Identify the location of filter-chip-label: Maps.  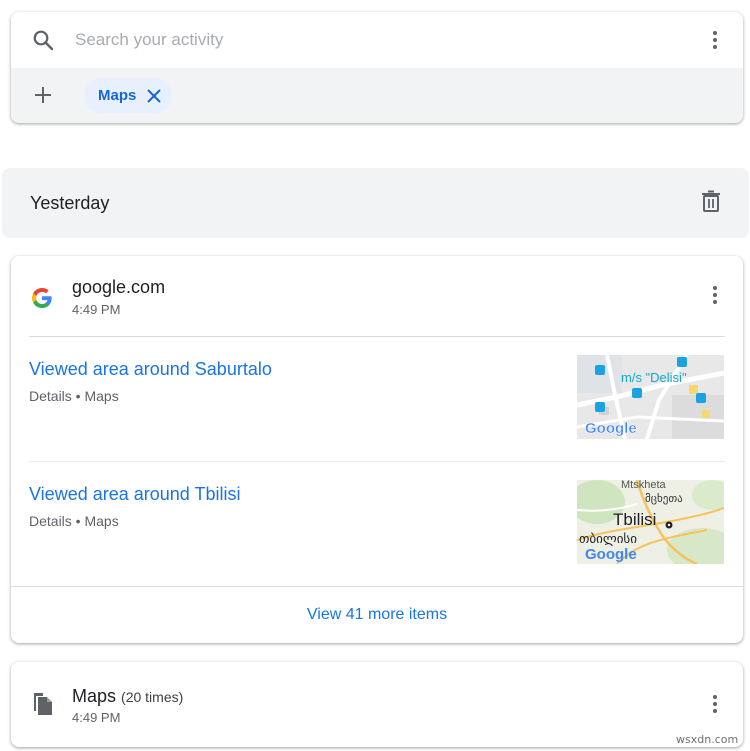
(117, 95).